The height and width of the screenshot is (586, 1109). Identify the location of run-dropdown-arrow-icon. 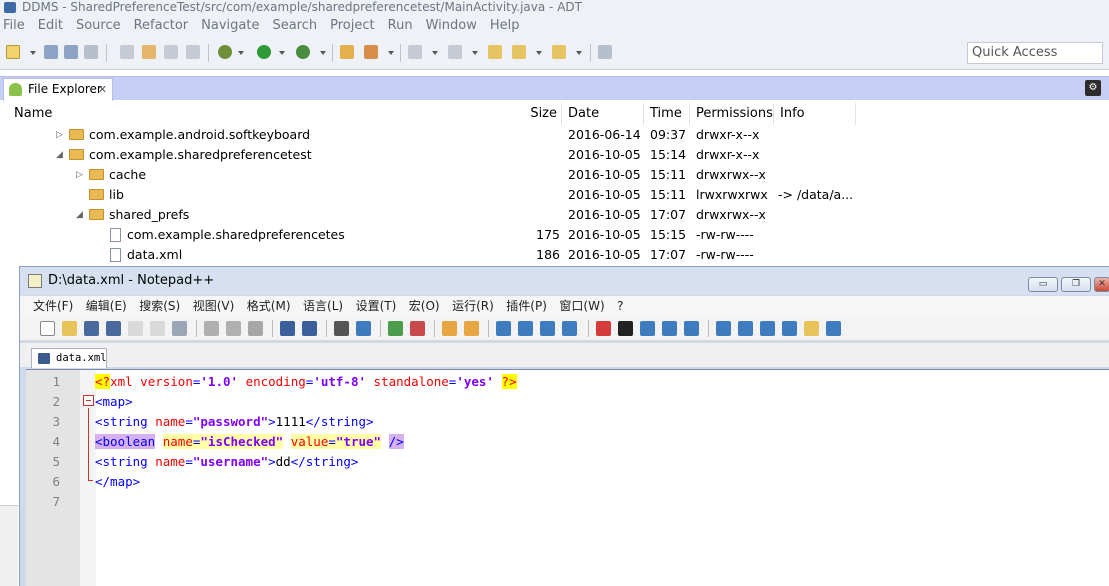
(282, 53).